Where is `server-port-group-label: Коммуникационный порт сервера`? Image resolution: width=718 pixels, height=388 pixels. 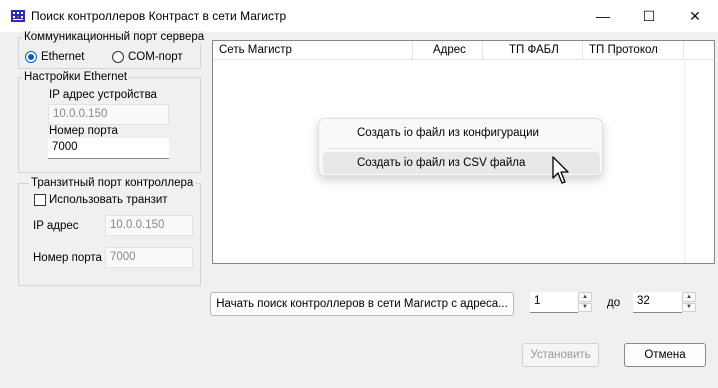
server-port-group-label: Коммуникационный порт сервера is located at coordinates (114, 37).